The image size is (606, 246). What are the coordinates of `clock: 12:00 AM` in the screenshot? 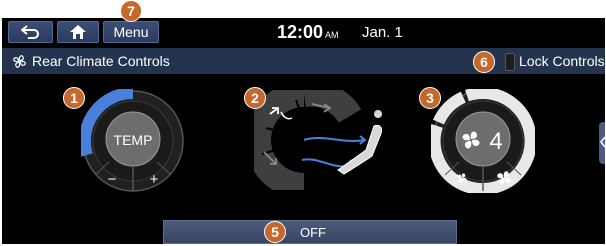 It's located at (308, 32).